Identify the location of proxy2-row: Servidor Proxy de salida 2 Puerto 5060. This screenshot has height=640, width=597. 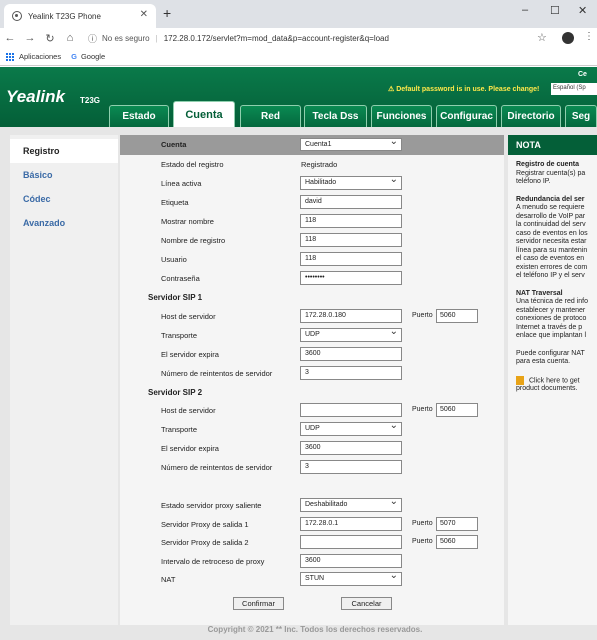
(312, 542).